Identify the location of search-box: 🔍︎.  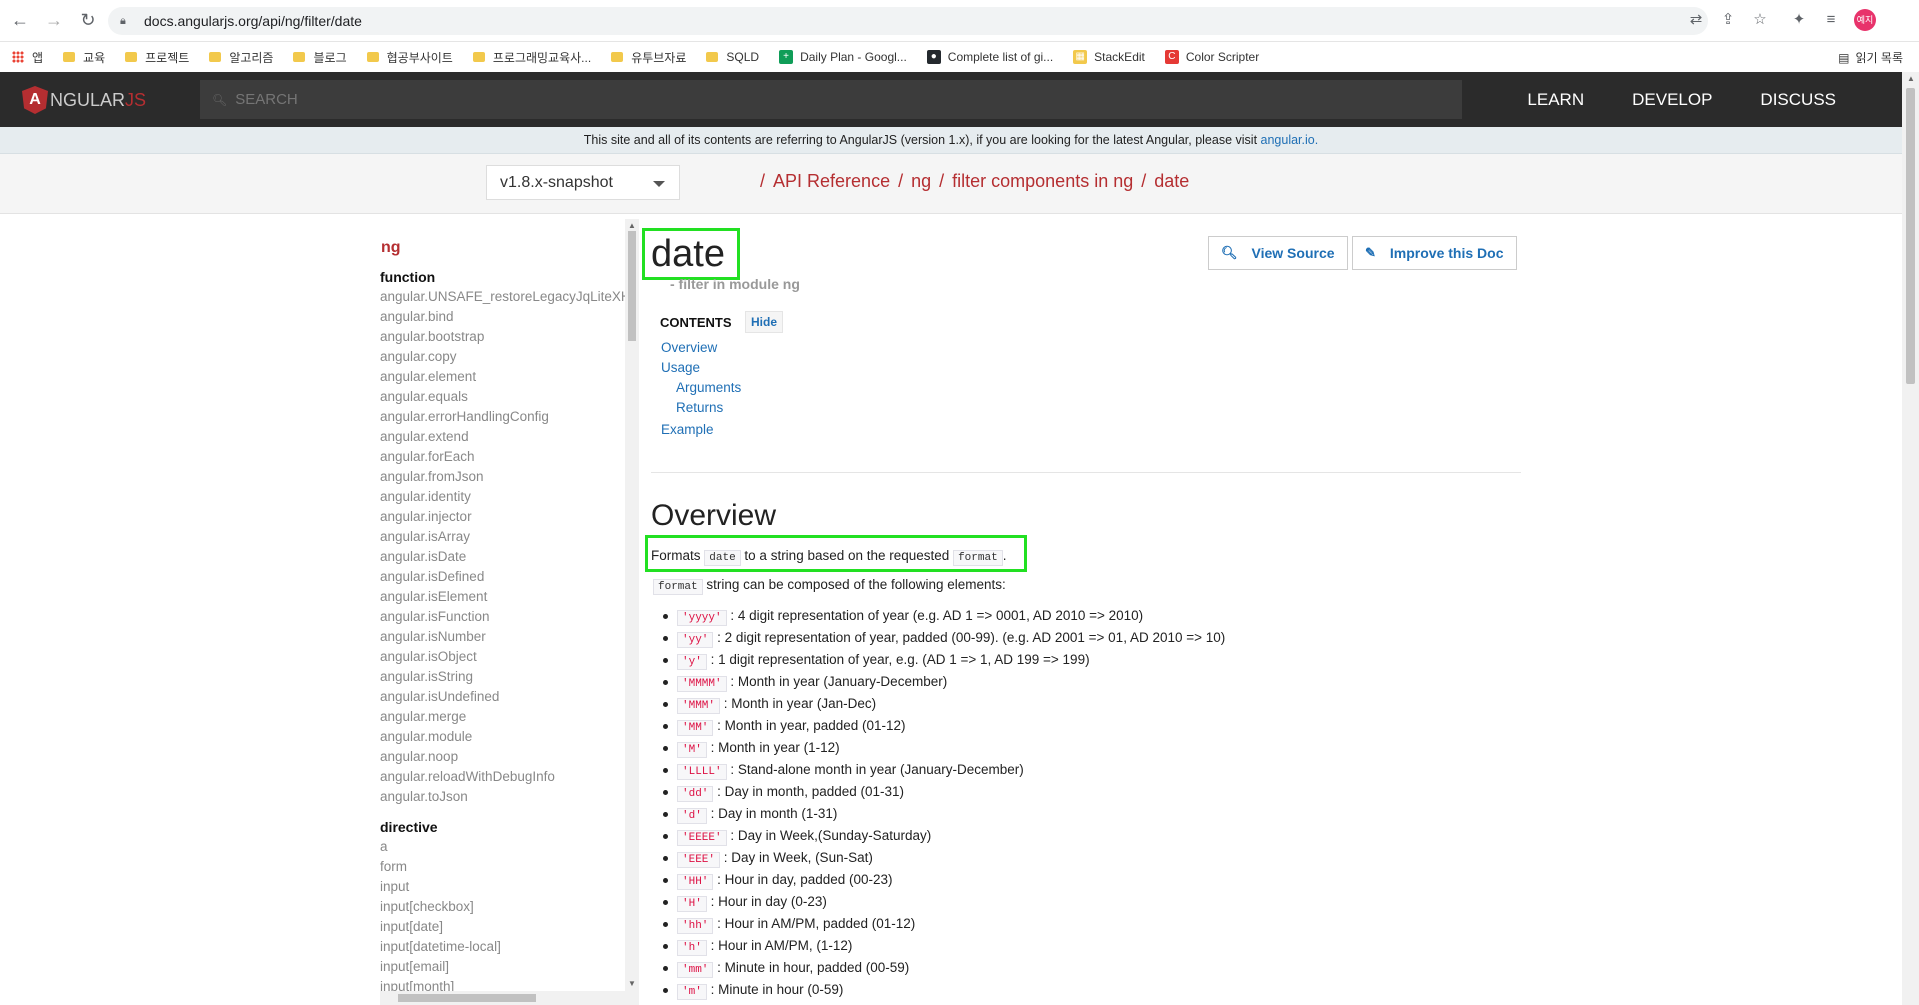
(831, 99).